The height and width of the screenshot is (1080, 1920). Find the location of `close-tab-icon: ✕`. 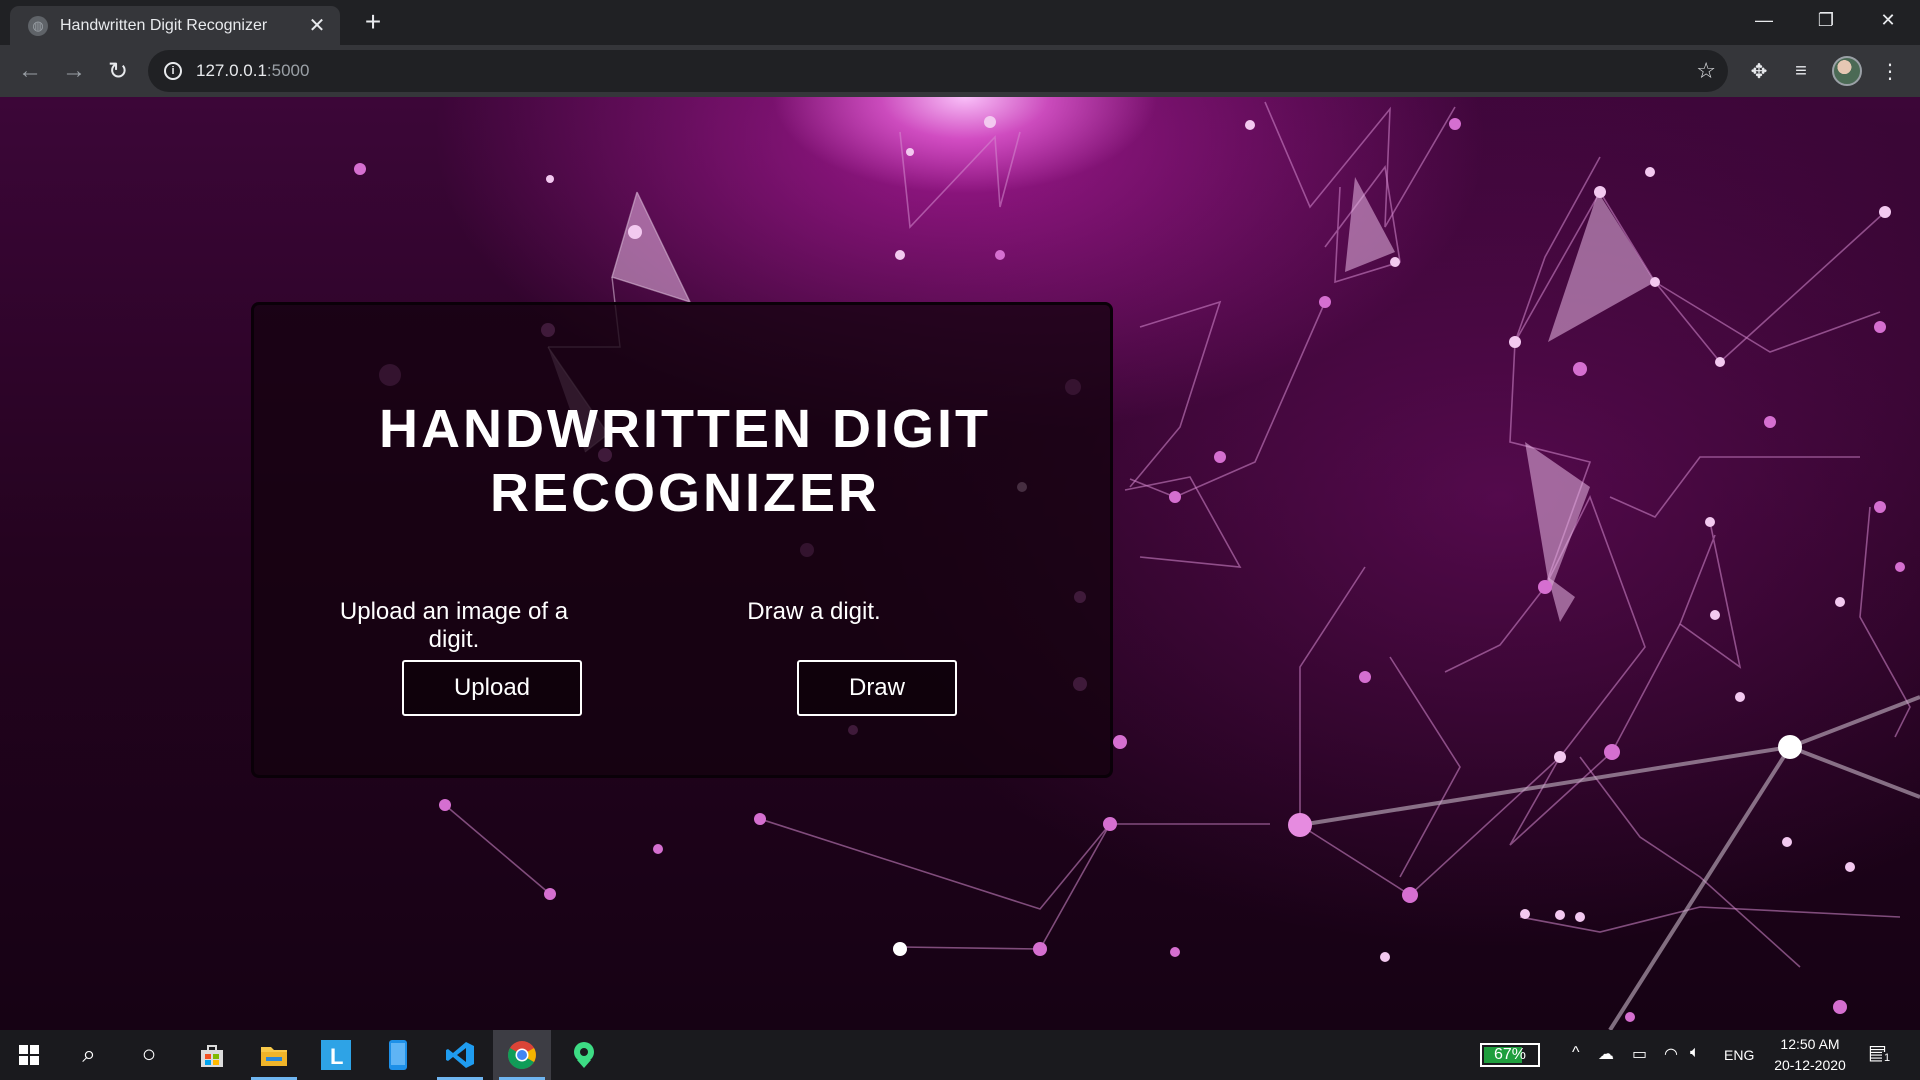

close-tab-icon: ✕ is located at coordinates (317, 26).